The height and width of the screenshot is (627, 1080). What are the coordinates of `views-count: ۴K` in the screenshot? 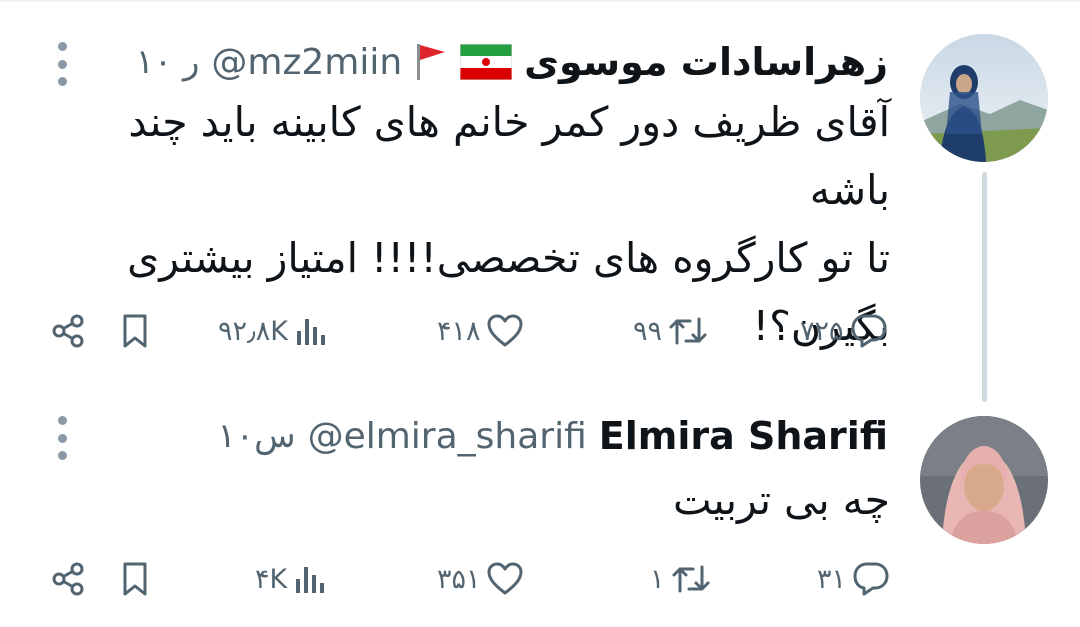 It's located at (271, 579).